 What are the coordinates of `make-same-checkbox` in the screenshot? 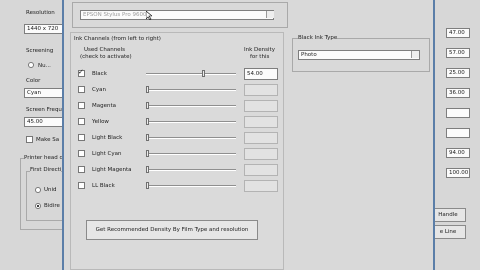 It's located at (29, 139).